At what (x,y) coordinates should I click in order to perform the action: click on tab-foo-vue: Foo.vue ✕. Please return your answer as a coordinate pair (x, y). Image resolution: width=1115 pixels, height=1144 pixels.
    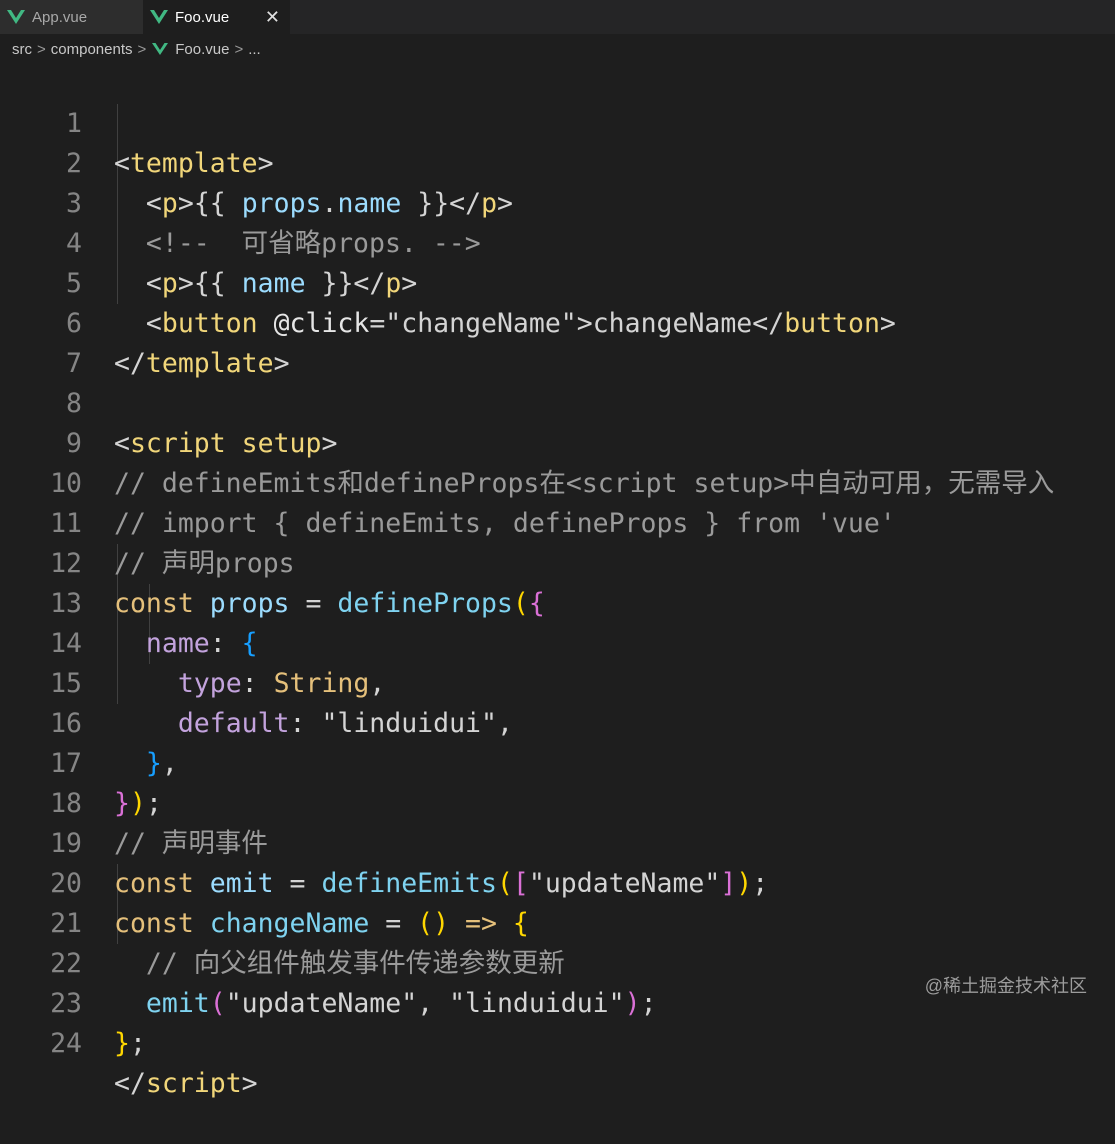
    Looking at the image, I should click on (216, 17).